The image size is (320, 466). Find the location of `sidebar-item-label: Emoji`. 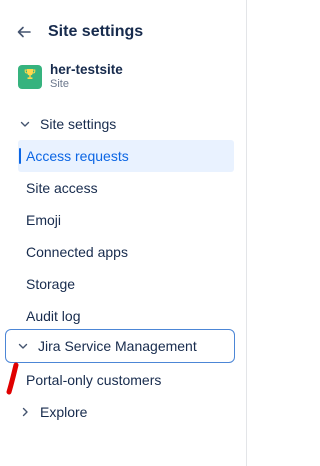

sidebar-item-label: Emoji is located at coordinates (44, 220).